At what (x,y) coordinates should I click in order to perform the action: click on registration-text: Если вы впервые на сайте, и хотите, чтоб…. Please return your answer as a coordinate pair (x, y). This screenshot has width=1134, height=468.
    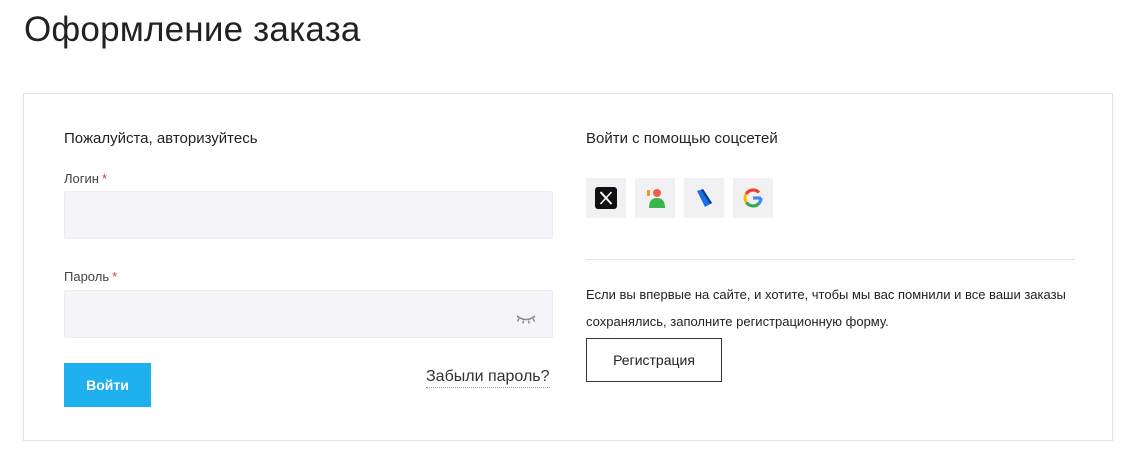
    Looking at the image, I should click on (826, 308).